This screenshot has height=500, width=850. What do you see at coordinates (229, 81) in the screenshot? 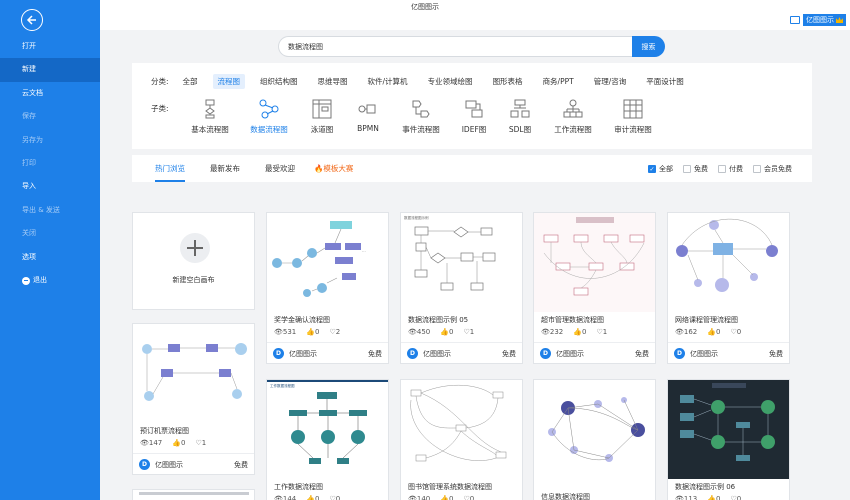
I see `category-flowchart: 流程图` at bounding box center [229, 81].